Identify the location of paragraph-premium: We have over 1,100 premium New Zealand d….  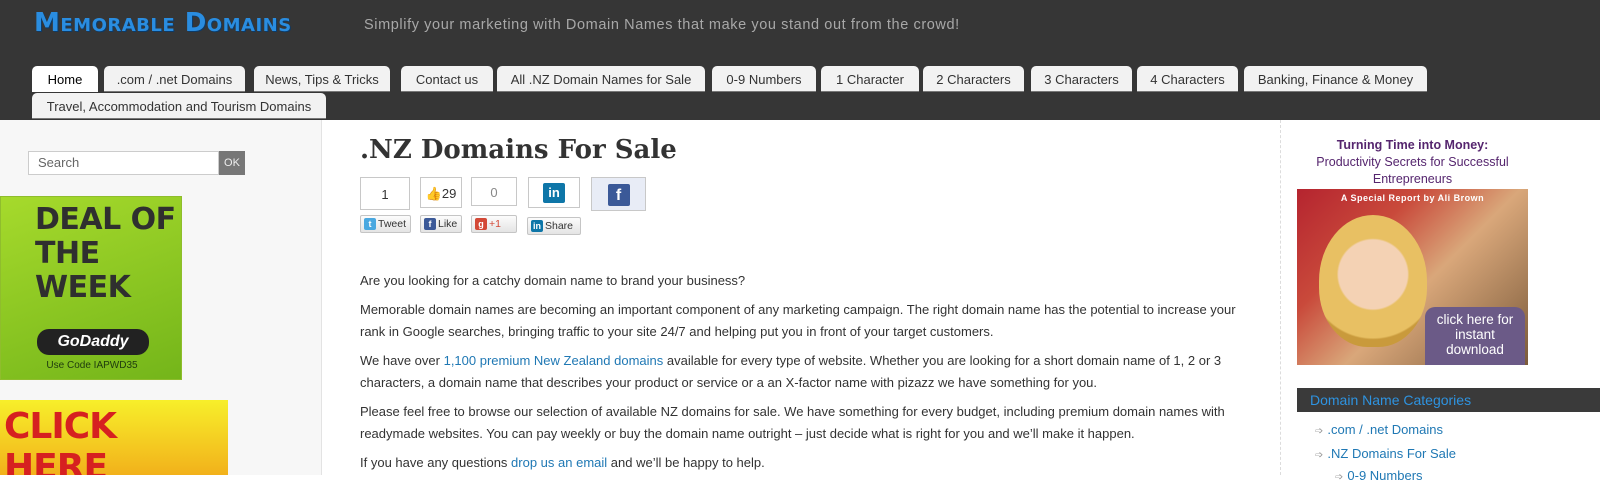
(791, 371).